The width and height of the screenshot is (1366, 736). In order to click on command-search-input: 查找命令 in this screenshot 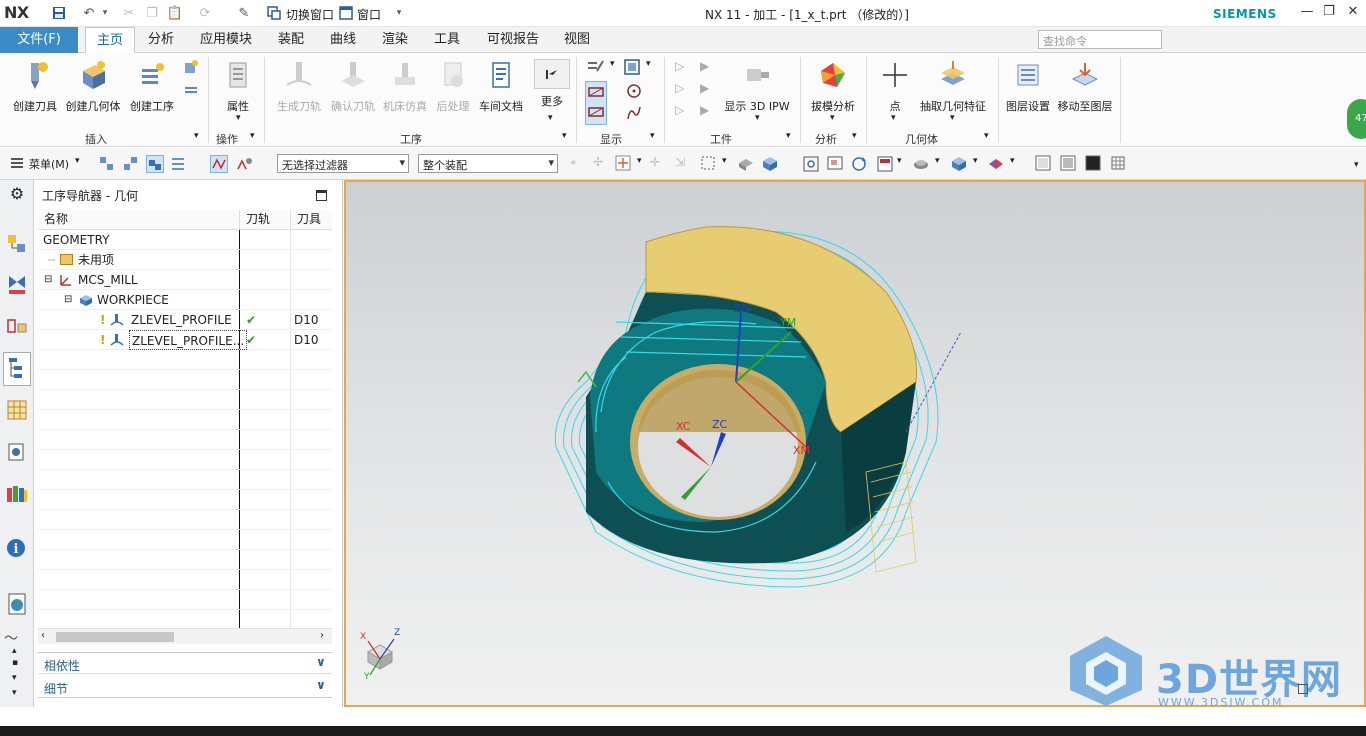, I will do `click(1100, 39)`.